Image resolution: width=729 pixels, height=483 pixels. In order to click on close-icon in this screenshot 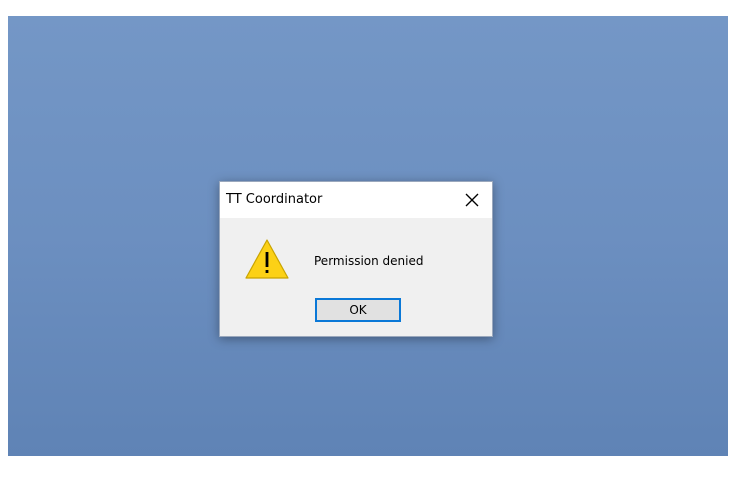, I will do `click(472, 200)`.